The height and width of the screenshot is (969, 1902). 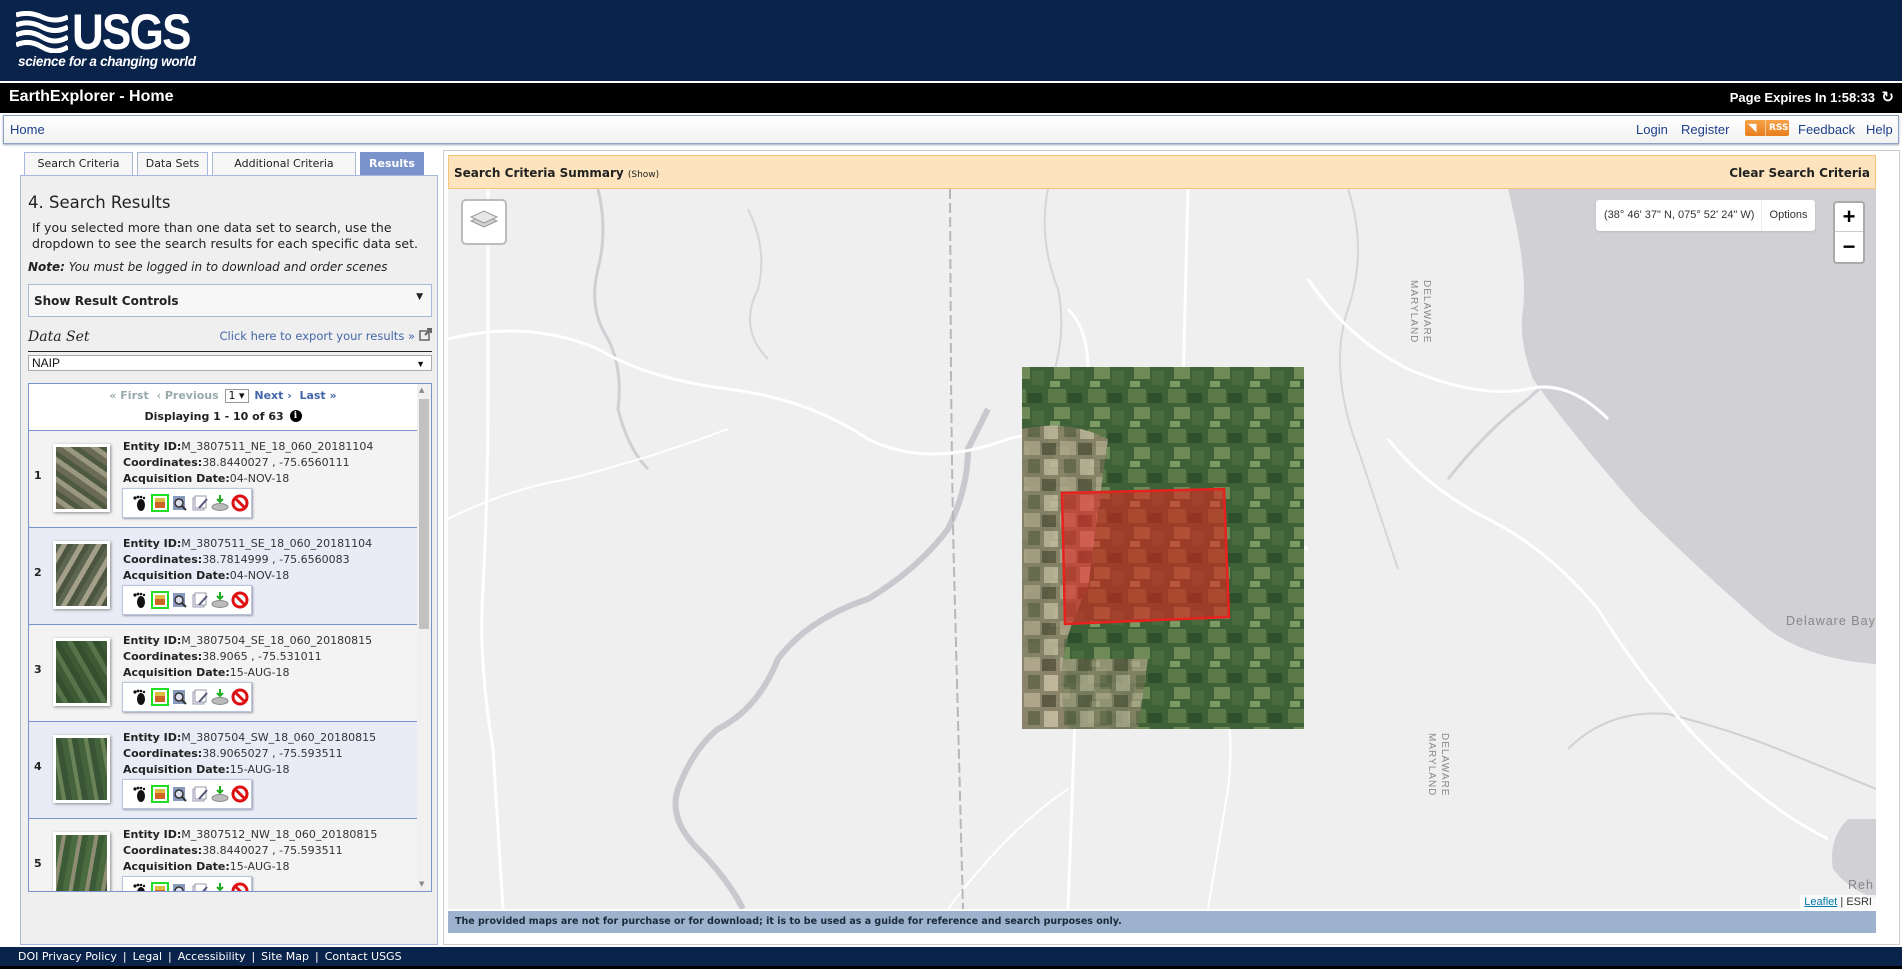 I want to click on rss-button: ◥ RSS, so click(x=1767, y=128).